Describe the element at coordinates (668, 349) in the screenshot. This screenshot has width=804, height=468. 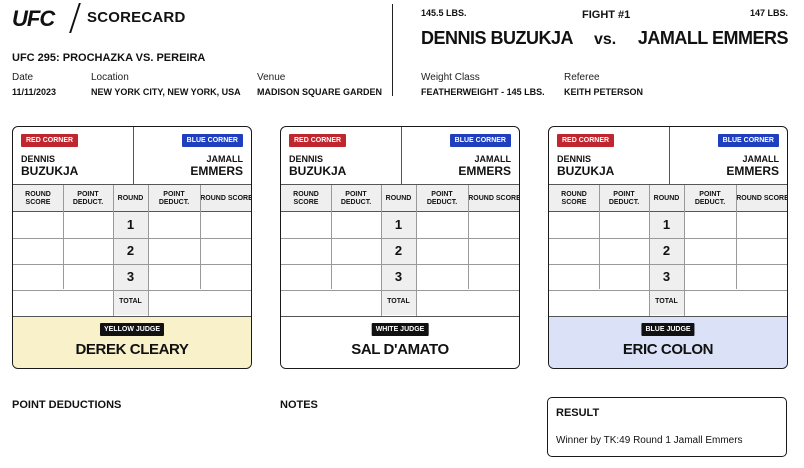
I see `judge-name: ERIC COLON` at that location.